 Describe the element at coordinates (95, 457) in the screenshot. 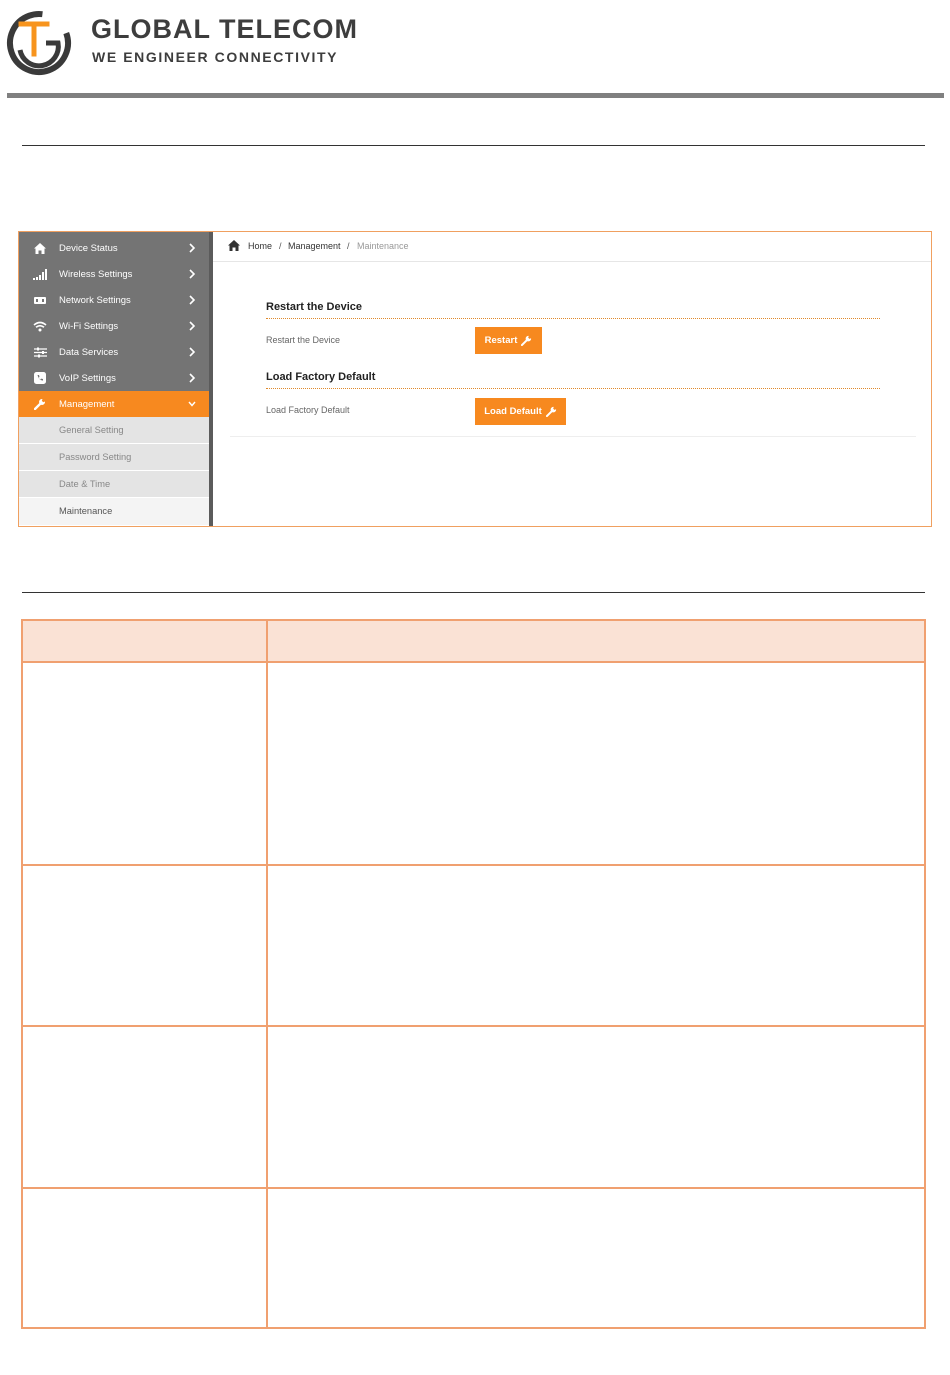

I see `submenu-item-label: Password Setting` at that location.